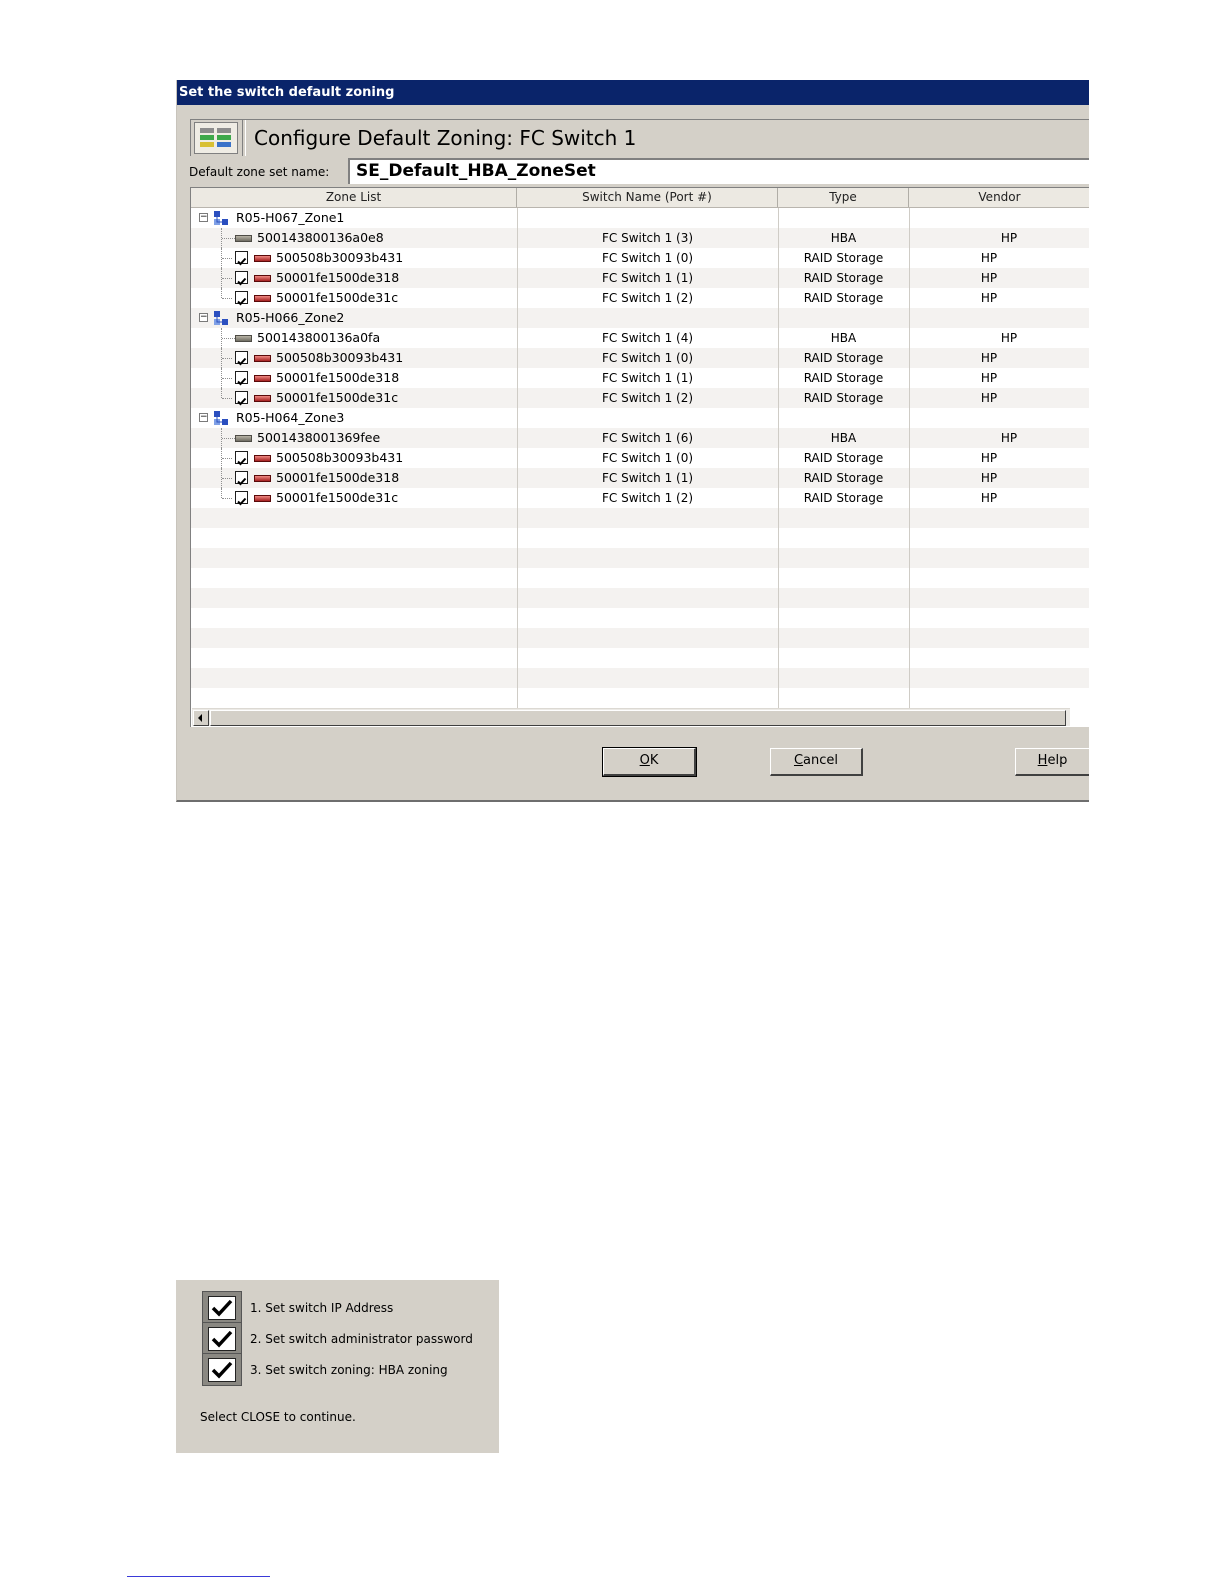 Image resolution: width=1225 pixels, height=1585 pixels. I want to click on step-2-checkbox, so click(222, 1338).